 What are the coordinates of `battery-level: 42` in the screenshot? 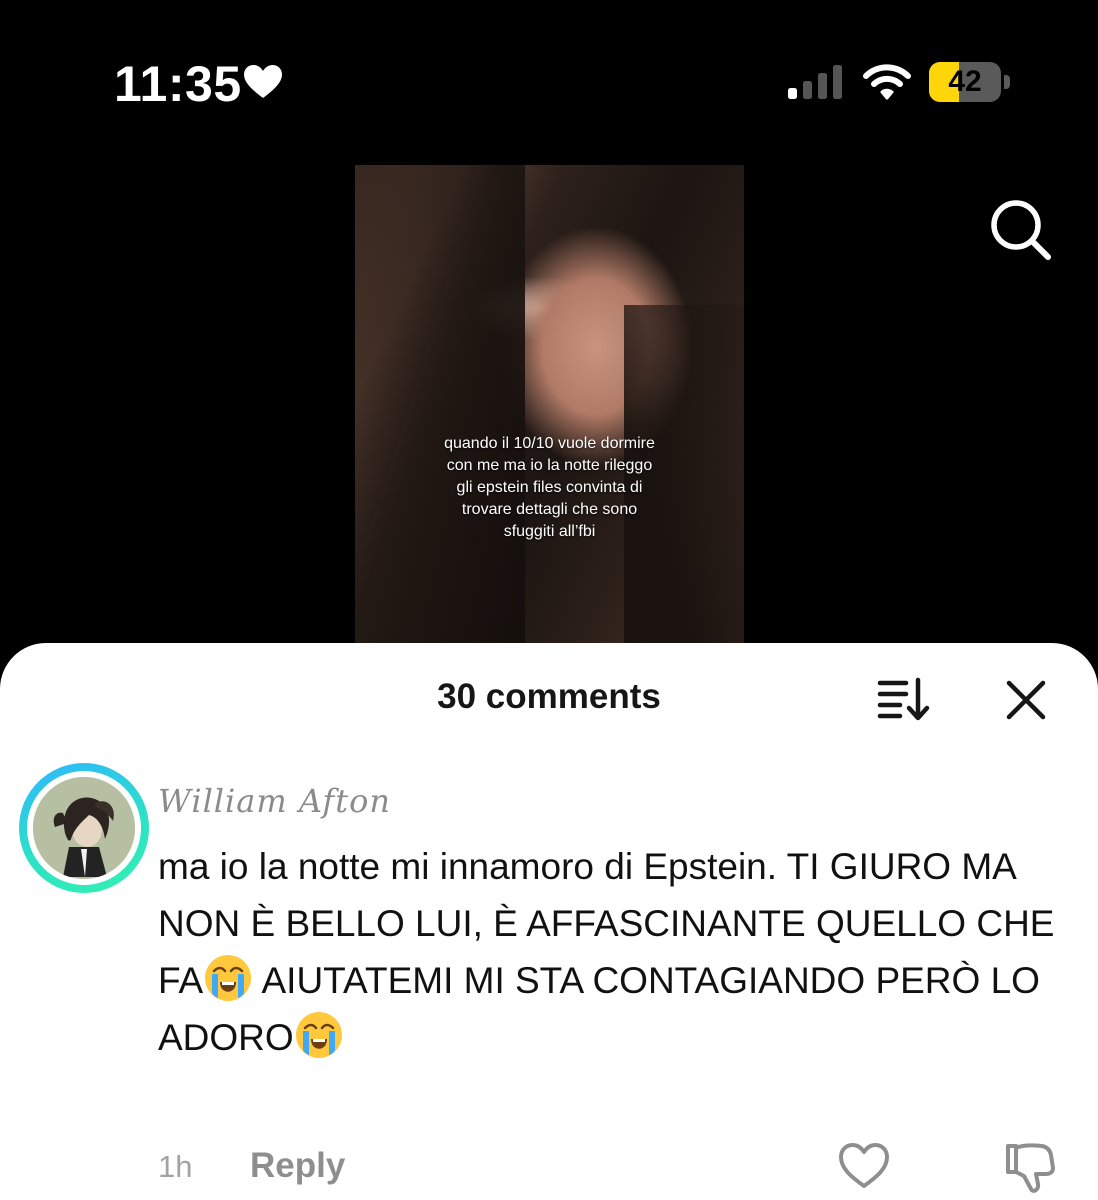 It's located at (965, 81).